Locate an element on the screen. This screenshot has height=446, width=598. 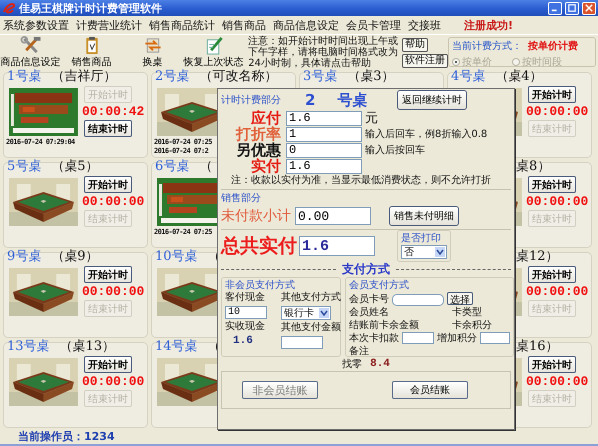
minimize-button is located at coordinates (555, 8).